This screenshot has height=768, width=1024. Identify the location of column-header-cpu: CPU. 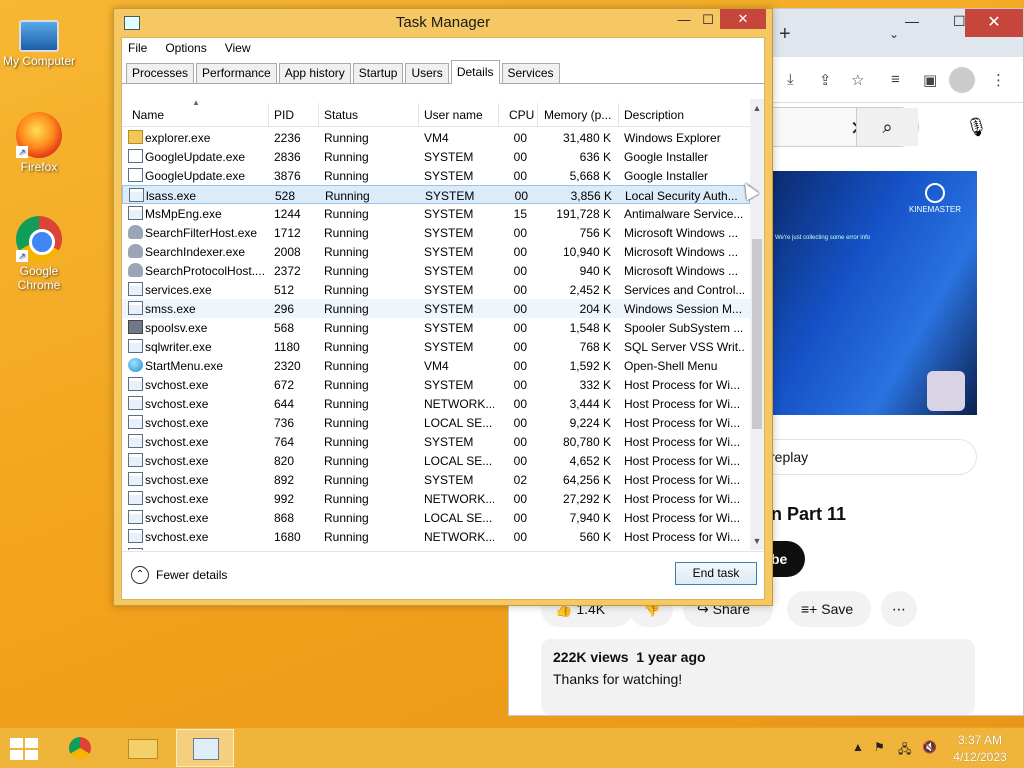
(521, 115).